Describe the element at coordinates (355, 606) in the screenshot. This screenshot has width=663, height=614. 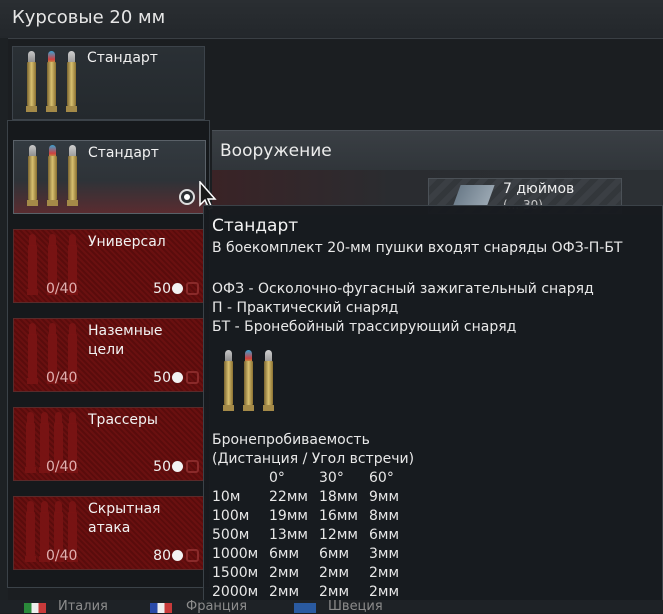
I see `nation-tab-sweden: Швеция` at that location.